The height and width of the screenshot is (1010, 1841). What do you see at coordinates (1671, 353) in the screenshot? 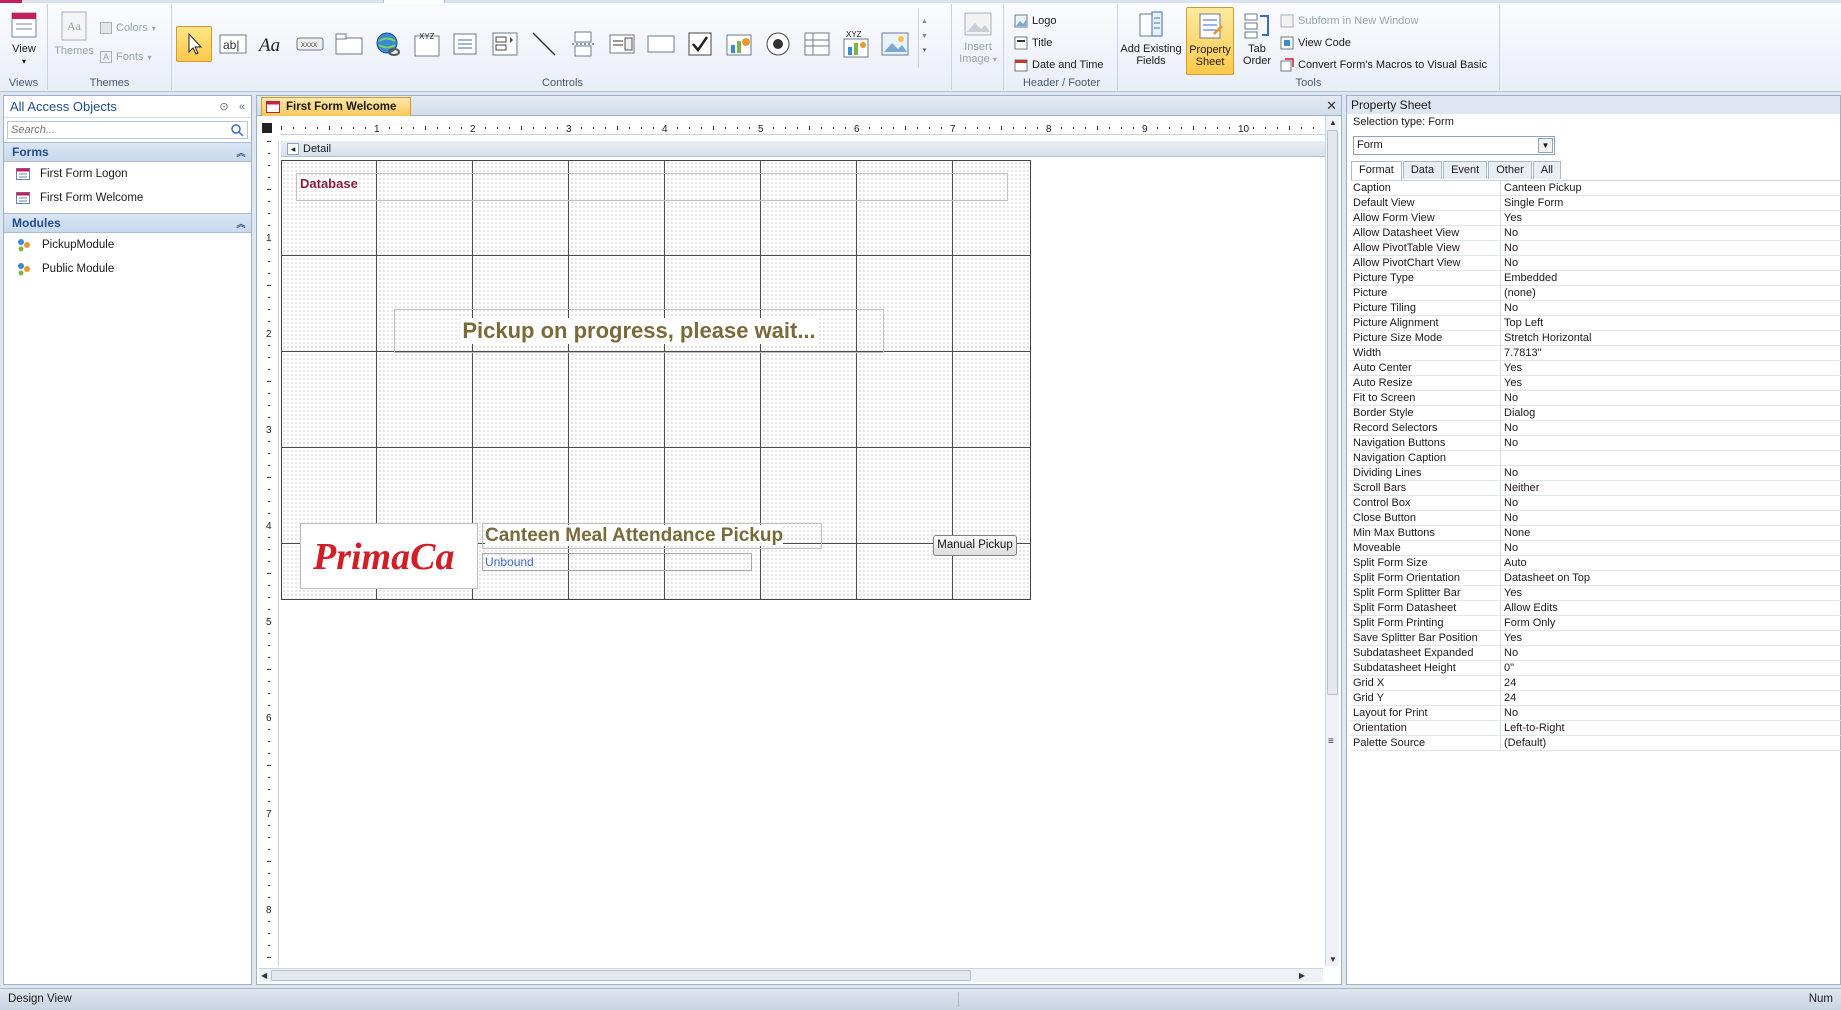
I see `property-value: 7.7813"` at bounding box center [1671, 353].